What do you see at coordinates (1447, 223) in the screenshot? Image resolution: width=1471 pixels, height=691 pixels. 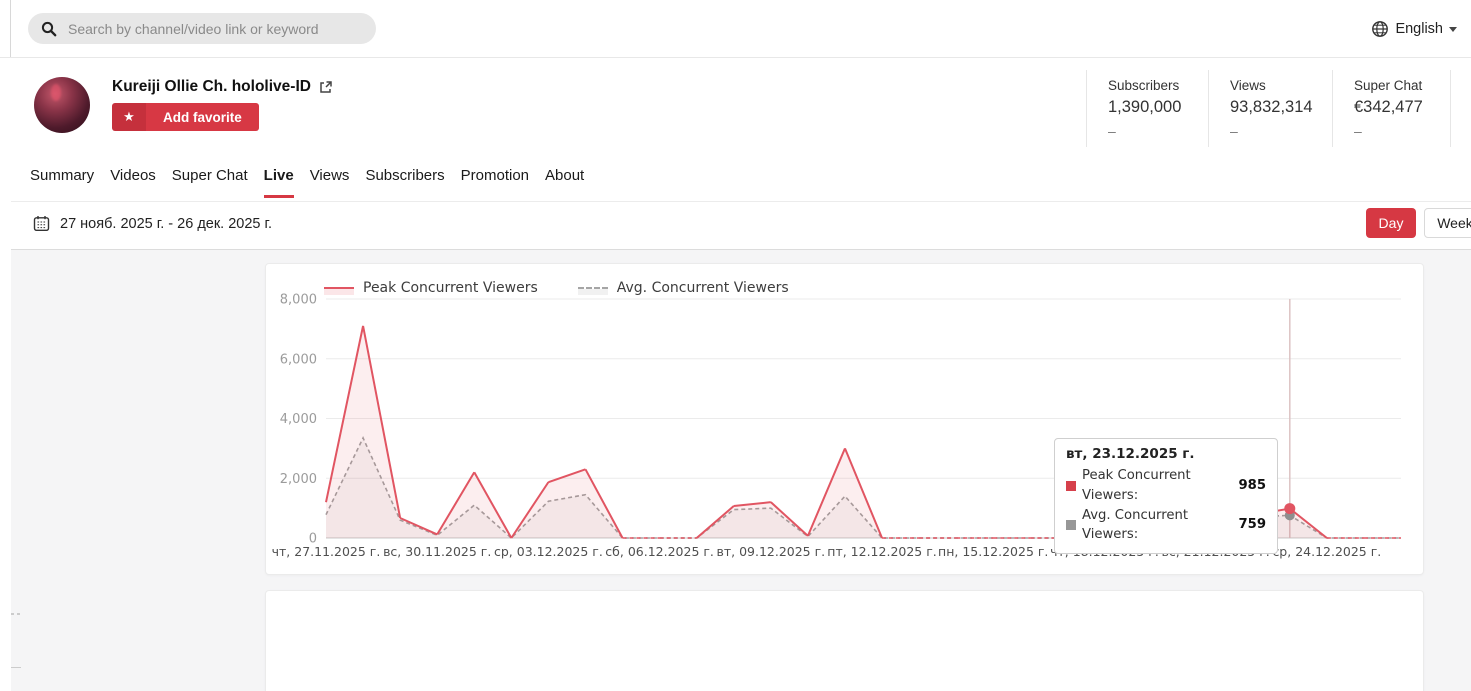 I see `period-week-button: Week` at bounding box center [1447, 223].